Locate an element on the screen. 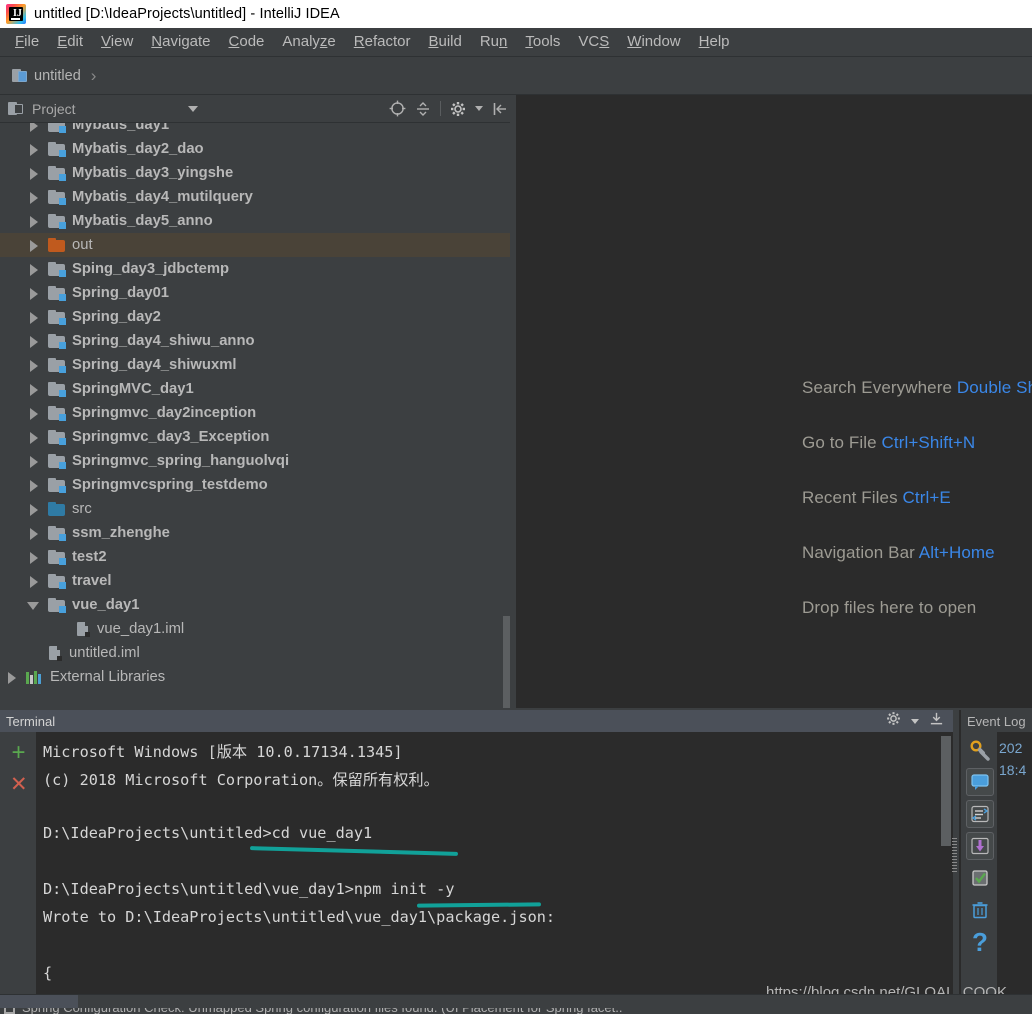  menu-analyze: Analyze is located at coordinates (308, 42).